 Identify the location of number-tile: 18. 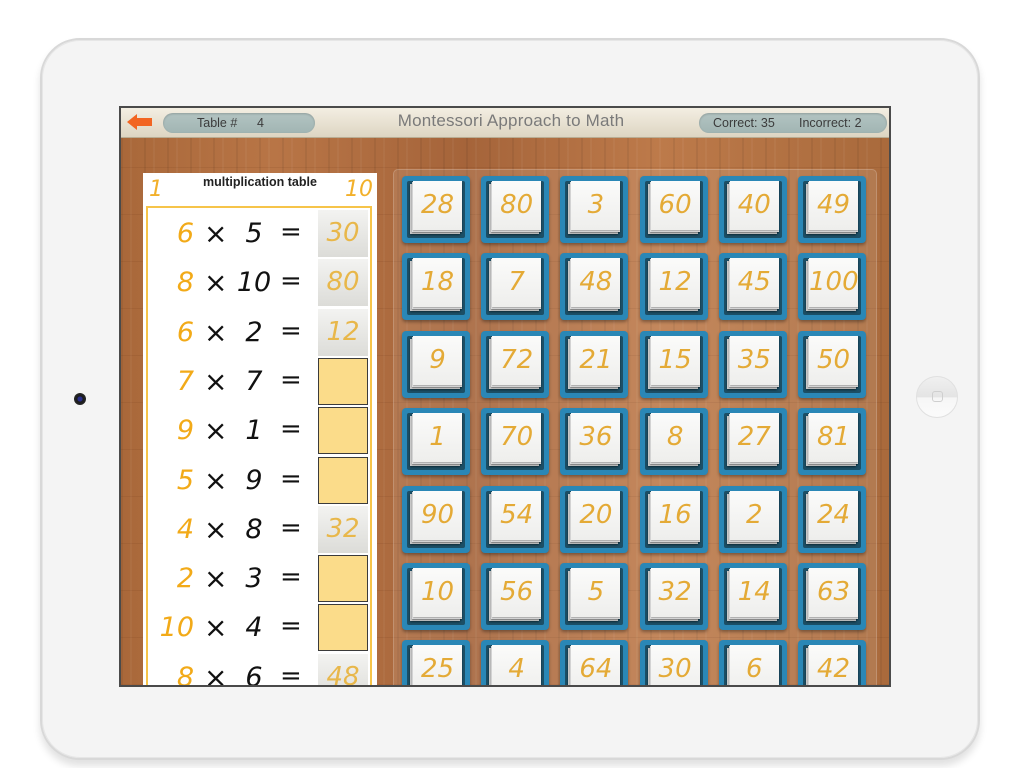
(436, 287).